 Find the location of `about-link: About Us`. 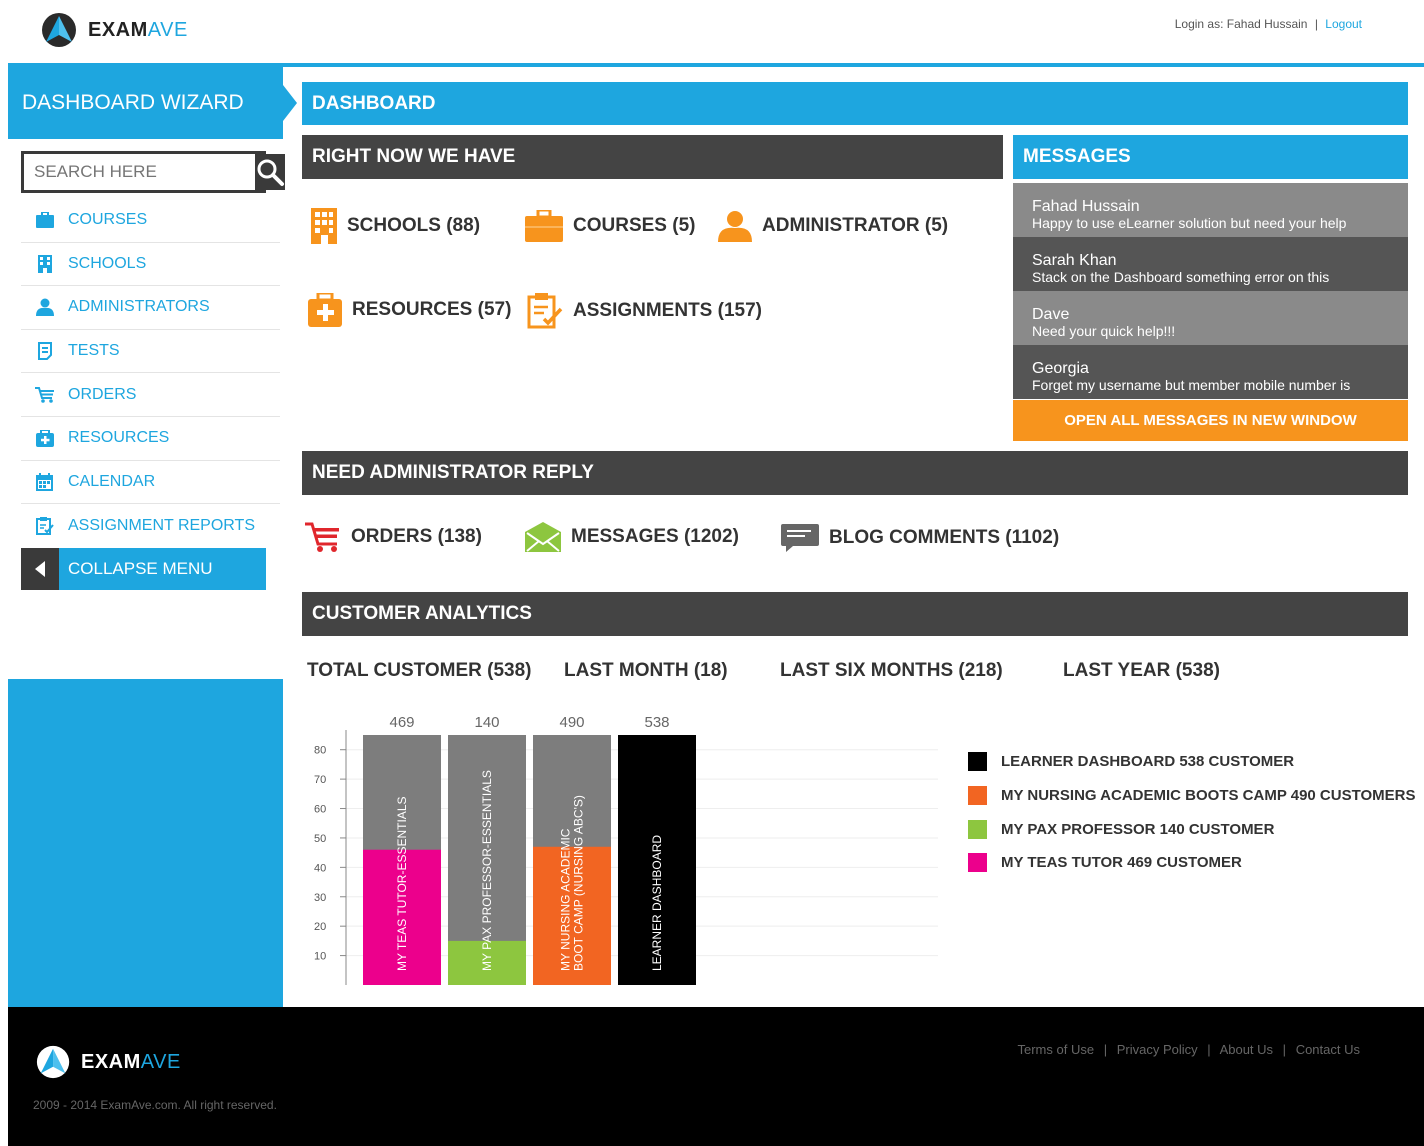

about-link: About Us is located at coordinates (1246, 1049).